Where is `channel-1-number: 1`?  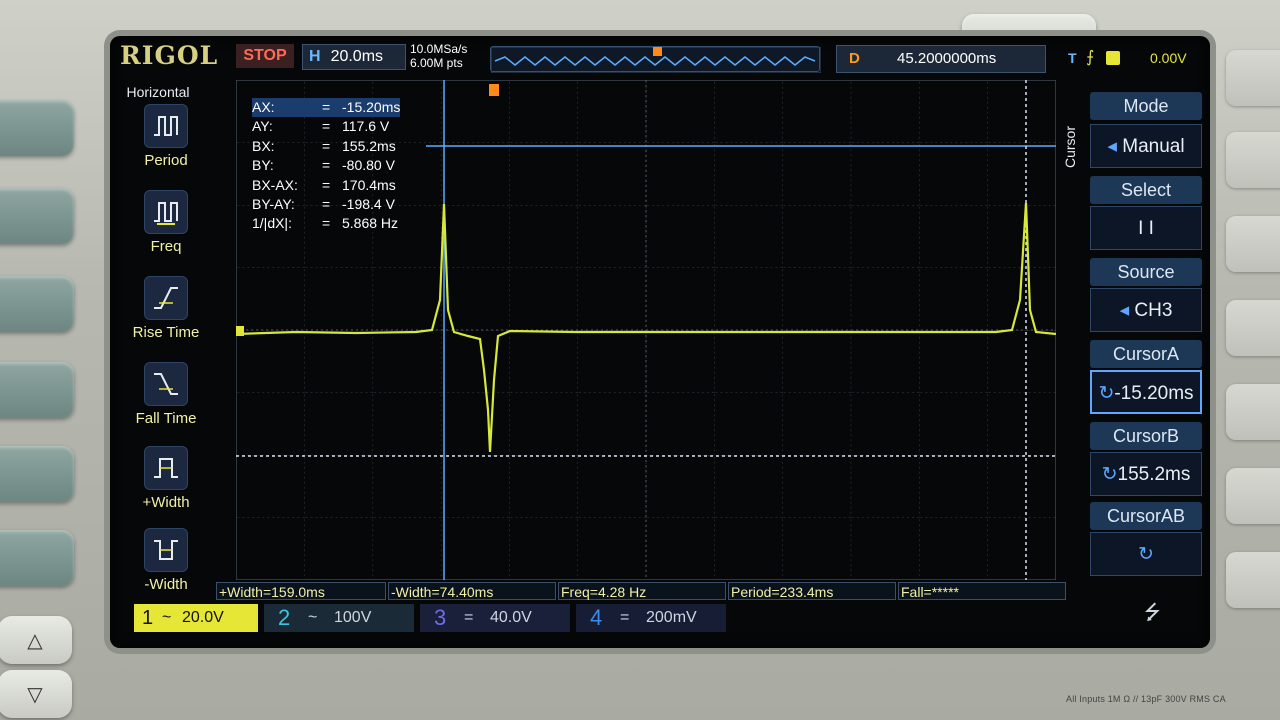 channel-1-number: 1 is located at coordinates (148, 618).